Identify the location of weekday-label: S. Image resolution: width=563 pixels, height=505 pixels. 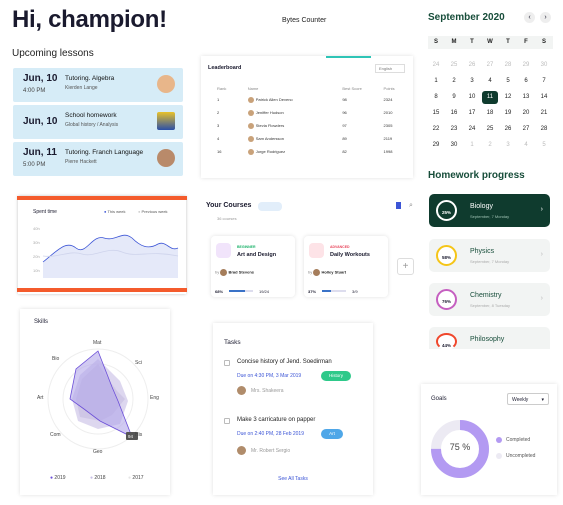
(435, 42).